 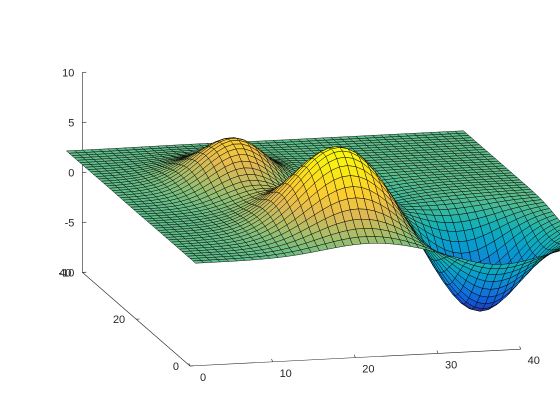 I want to click on x-tick-label: 20, so click(x=368, y=370).